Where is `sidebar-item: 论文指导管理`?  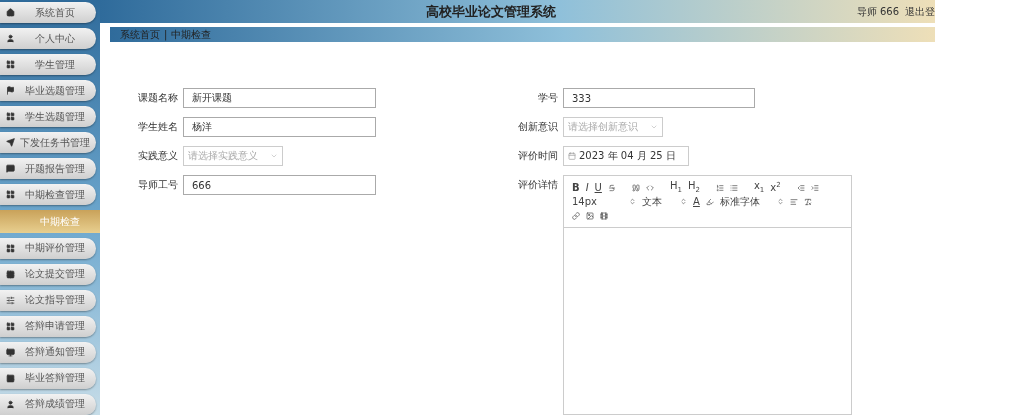
sidebar-item: 论文指导管理 is located at coordinates (48, 300).